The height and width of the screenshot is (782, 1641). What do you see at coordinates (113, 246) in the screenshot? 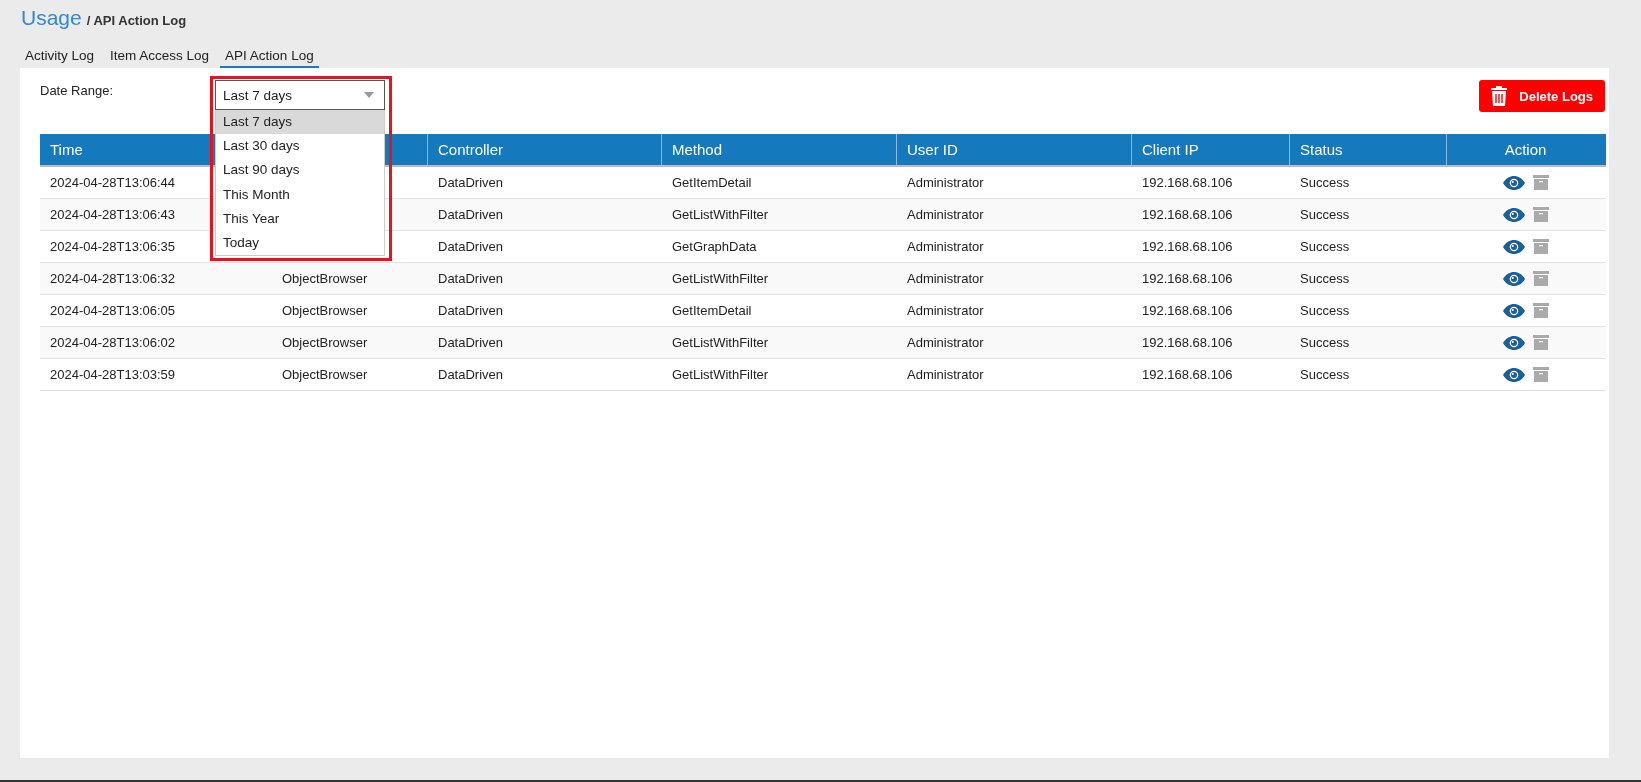
I see `table-cell: 2024-04-28T13:06:35` at bounding box center [113, 246].